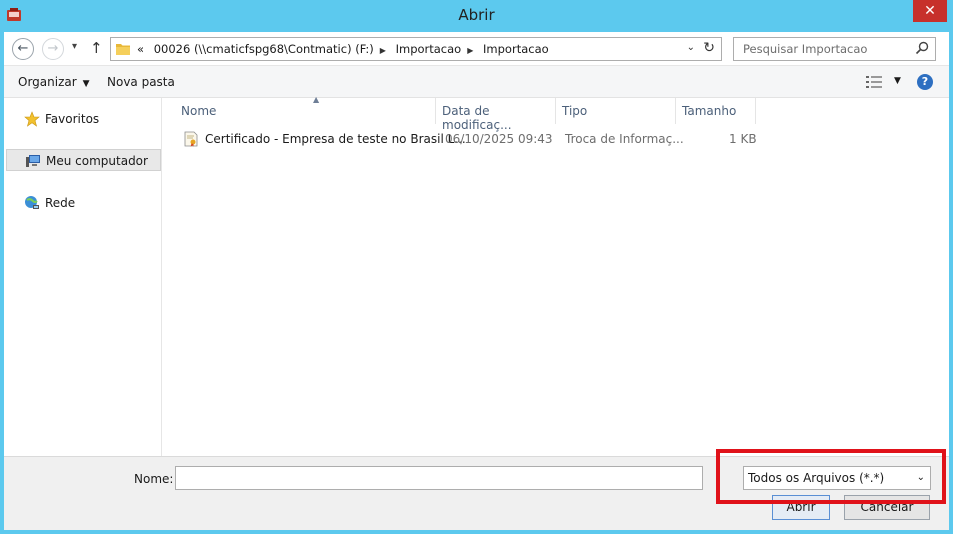 The width and height of the screenshot is (953, 534). What do you see at coordinates (123, 49) in the screenshot?
I see `folder-icon` at bounding box center [123, 49].